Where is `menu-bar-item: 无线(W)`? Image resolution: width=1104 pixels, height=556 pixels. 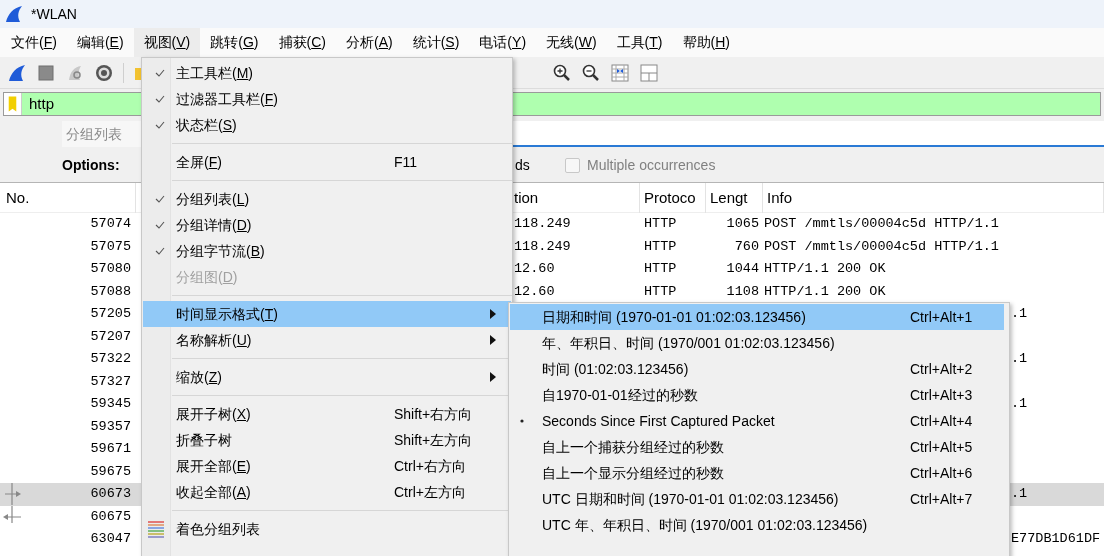
menu-bar-item: 无线(W) is located at coordinates (571, 42).